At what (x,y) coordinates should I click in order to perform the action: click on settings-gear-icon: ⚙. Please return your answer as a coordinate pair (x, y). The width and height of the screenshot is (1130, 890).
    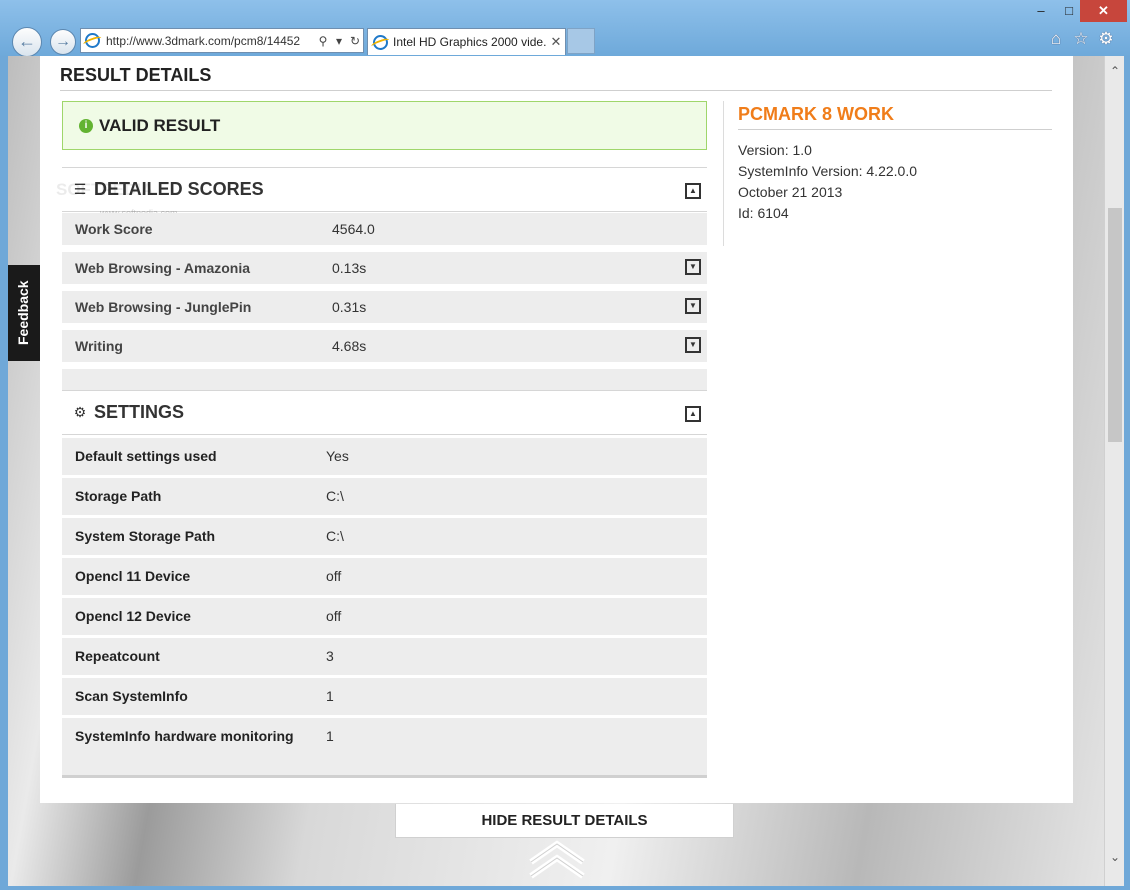
    Looking at the image, I should click on (1106, 39).